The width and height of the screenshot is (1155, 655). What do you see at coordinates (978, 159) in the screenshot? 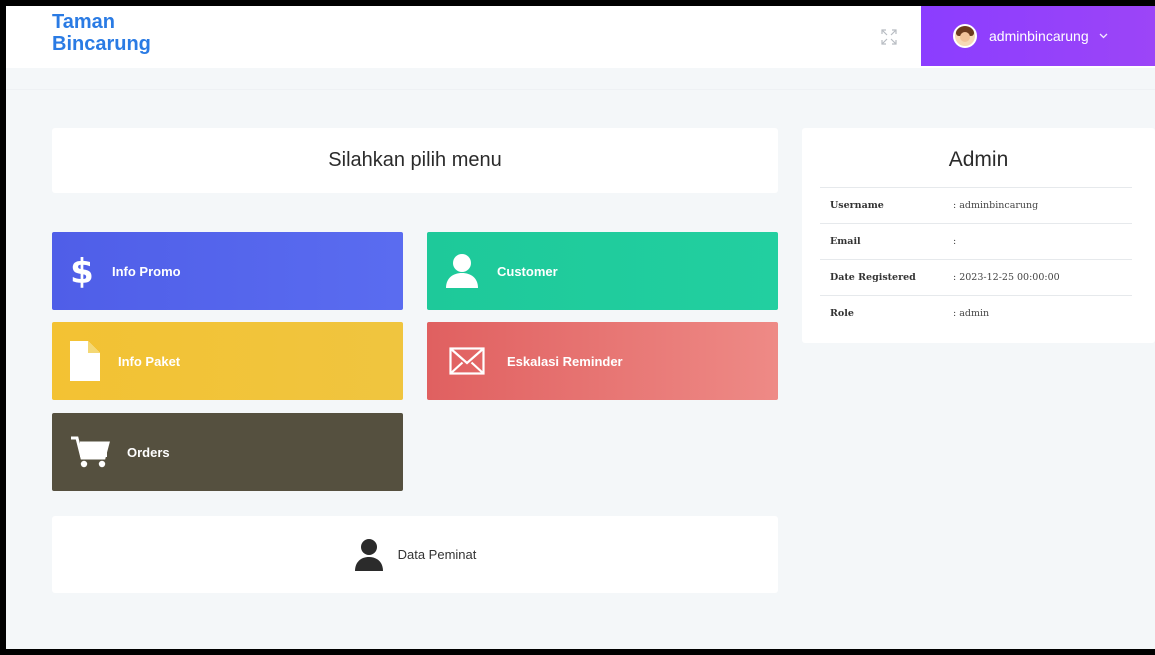
I see `admin-card-title: Admin` at bounding box center [978, 159].